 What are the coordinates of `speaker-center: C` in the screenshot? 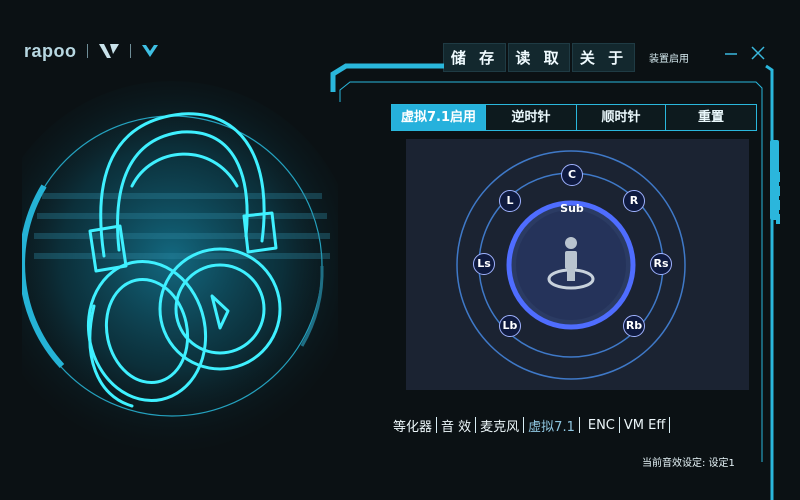 It's located at (572, 175).